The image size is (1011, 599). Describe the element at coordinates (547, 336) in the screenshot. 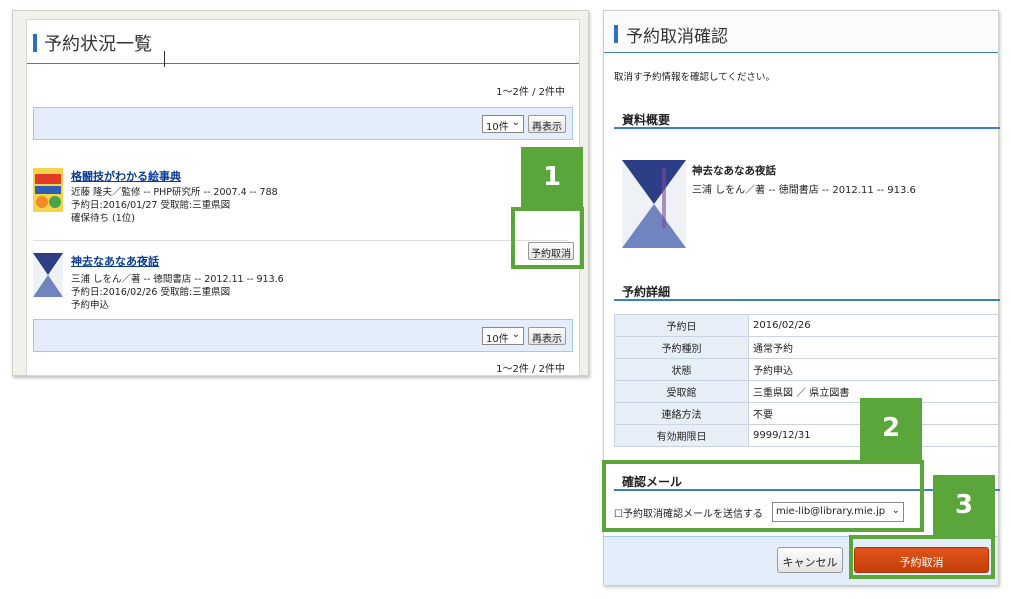

I see `refresh-button-bottom: 再表示` at that location.